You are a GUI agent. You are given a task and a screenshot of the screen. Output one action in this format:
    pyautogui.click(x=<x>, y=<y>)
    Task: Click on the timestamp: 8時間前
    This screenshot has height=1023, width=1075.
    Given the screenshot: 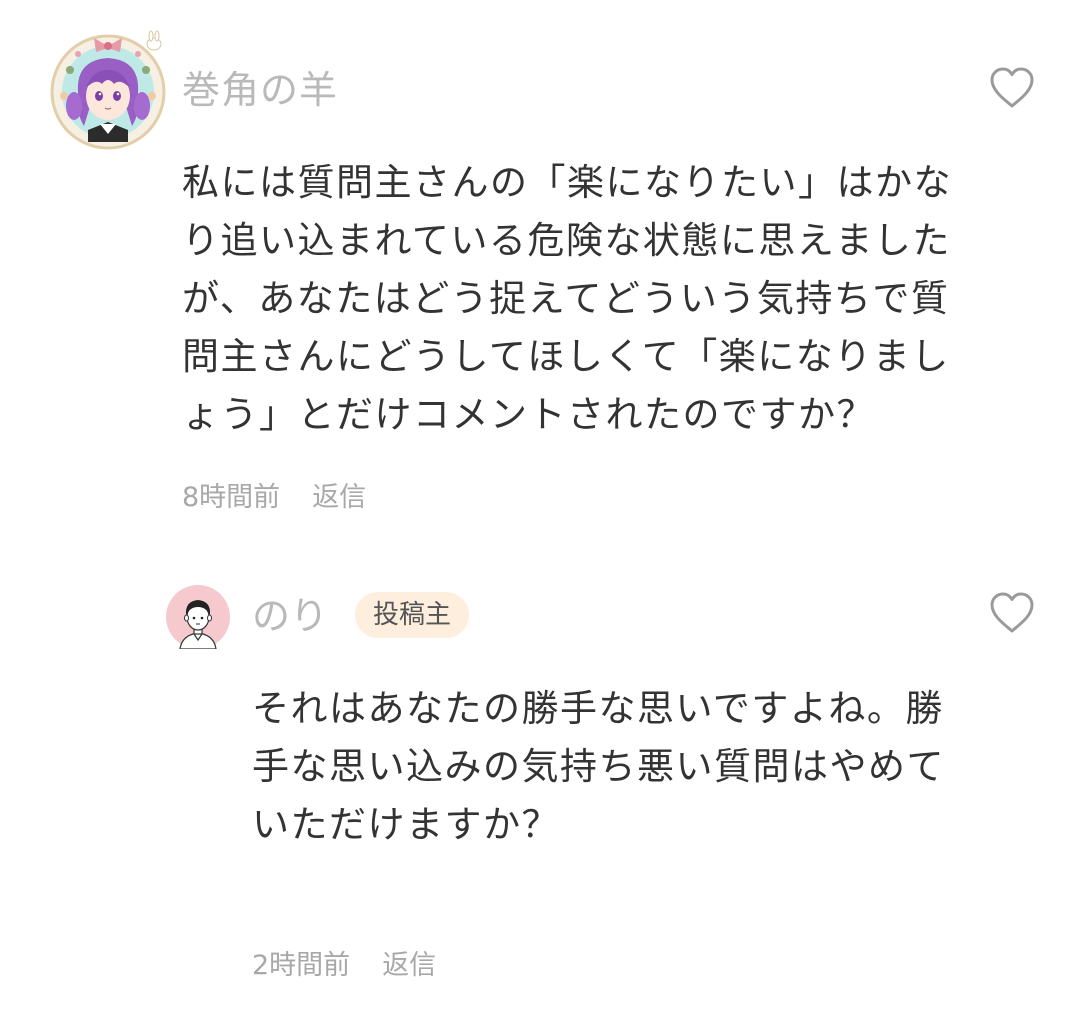 What is the action you would take?
    pyautogui.click(x=231, y=497)
    